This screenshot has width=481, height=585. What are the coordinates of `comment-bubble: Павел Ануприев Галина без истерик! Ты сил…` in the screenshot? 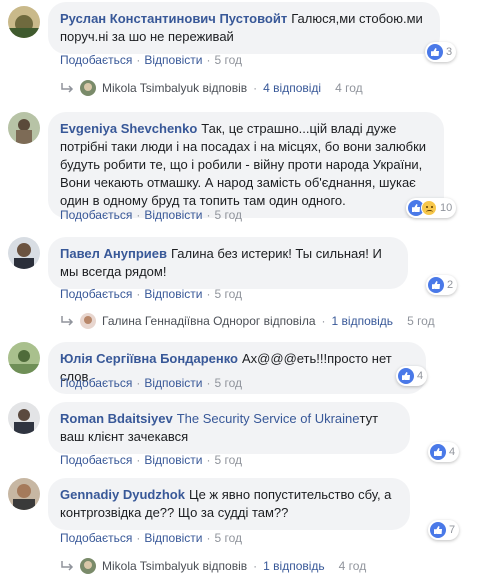 It's located at (228, 263).